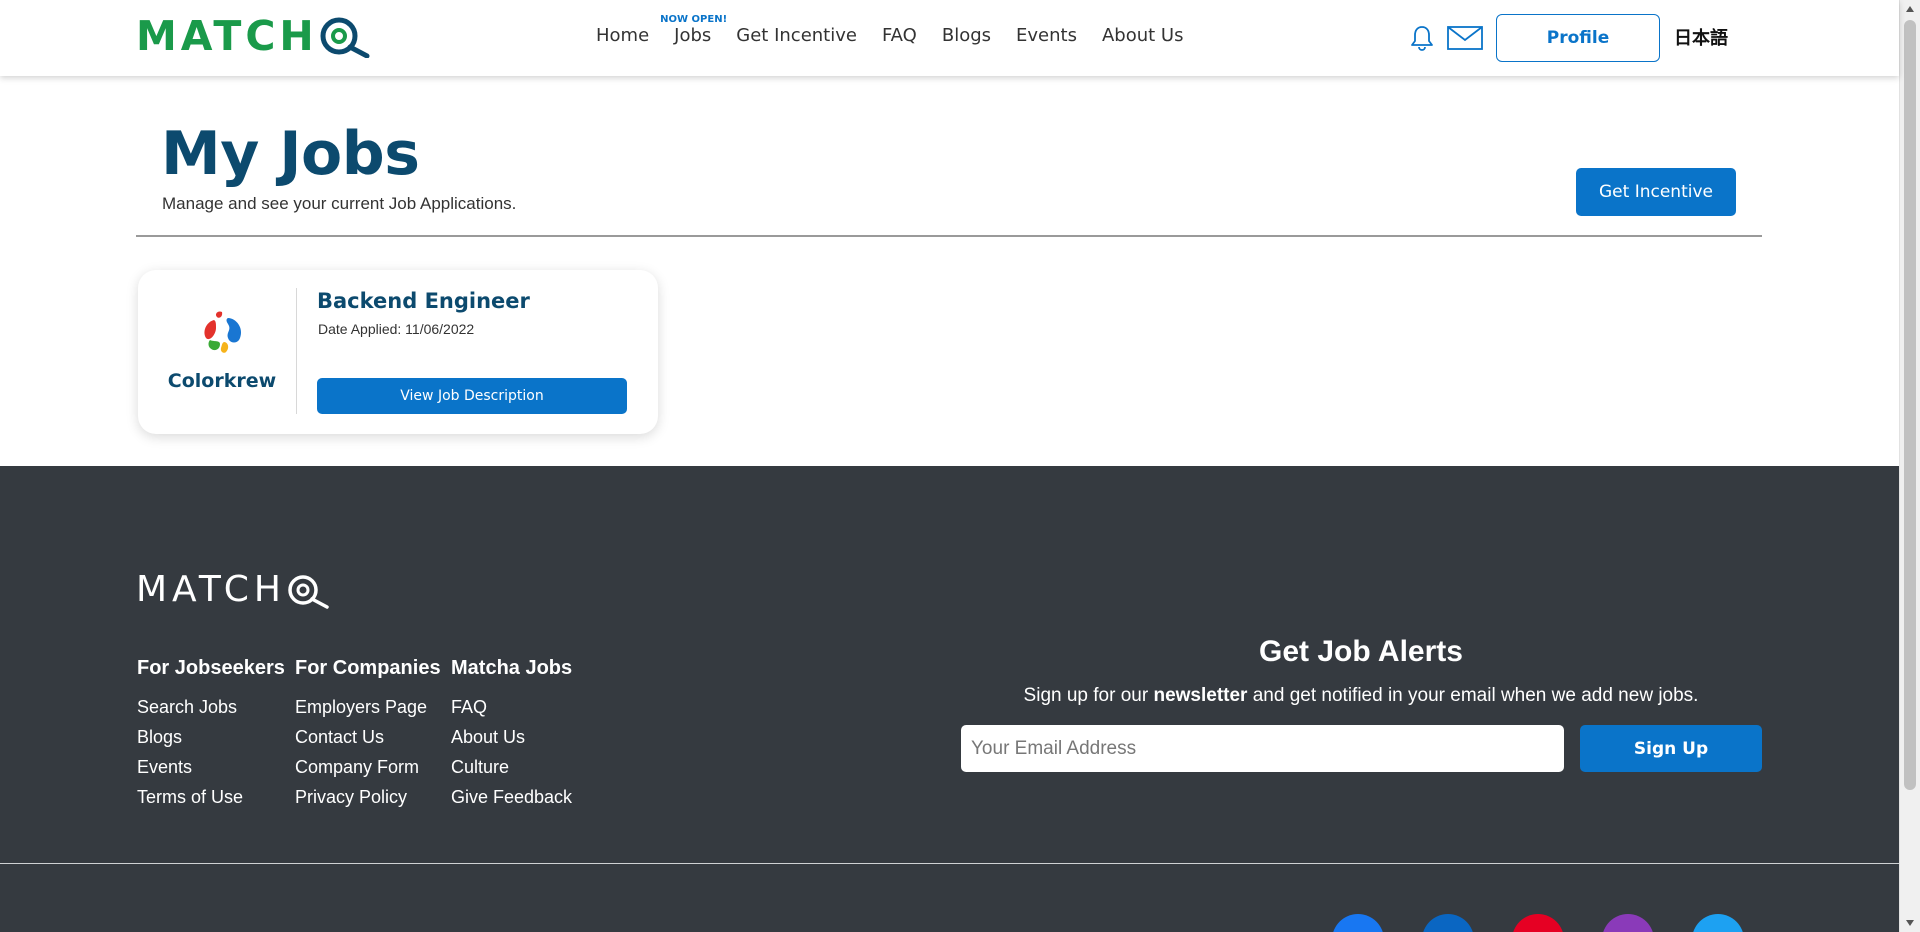 Image resolution: width=1920 pixels, height=932 pixels. Describe the element at coordinates (1538, 923) in the screenshot. I see `youtube-icon` at that location.